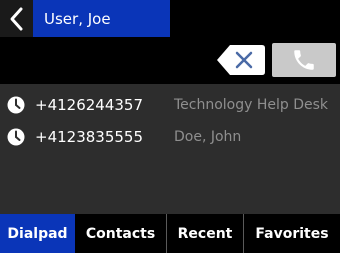  I want to click on tab-contacts: Contacts, so click(120, 233).